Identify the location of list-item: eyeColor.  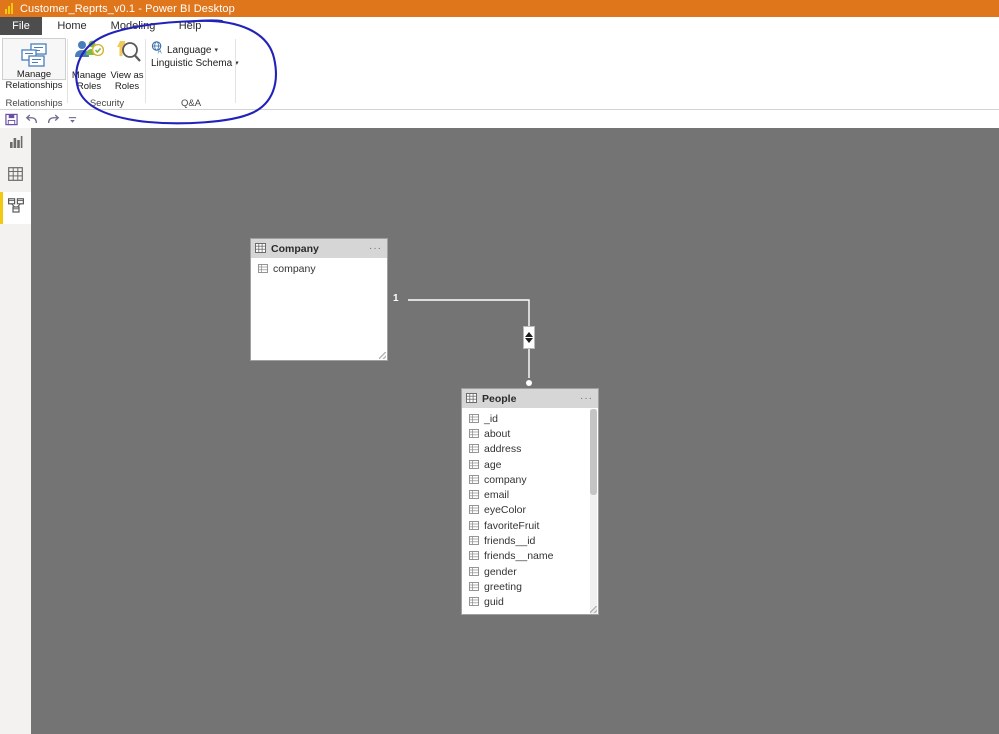
(530, 510).